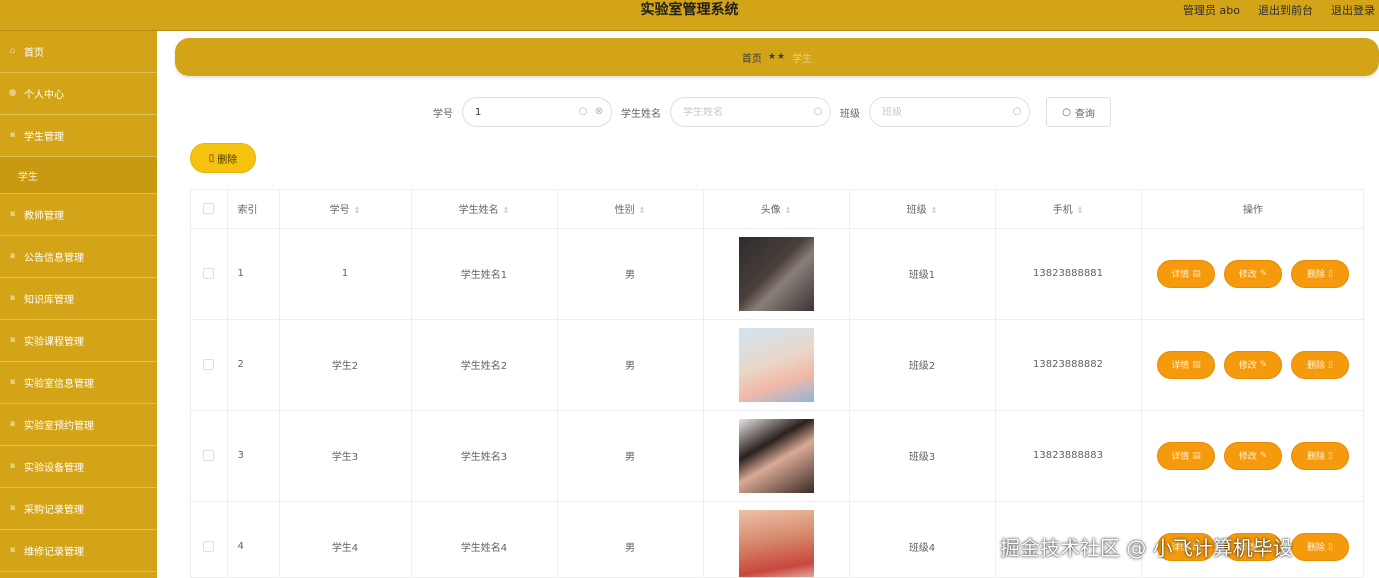 The image size is (1379, 578). I want to click on class-field: ○, so click(949, 112).